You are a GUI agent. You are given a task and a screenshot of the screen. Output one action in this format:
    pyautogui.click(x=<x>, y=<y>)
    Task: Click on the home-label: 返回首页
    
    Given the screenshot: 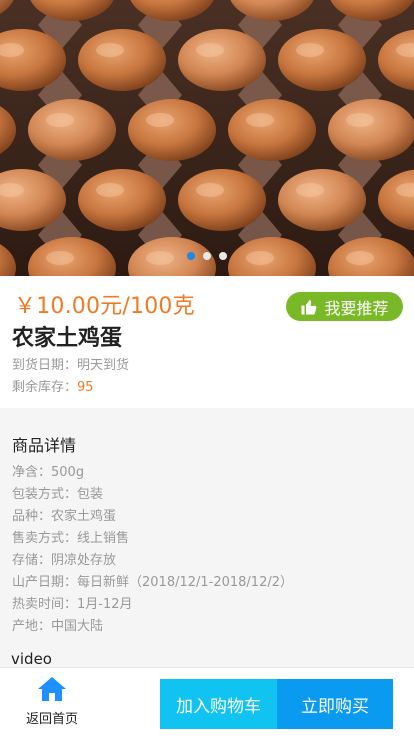 What is the action you would take?
    pyautogui.click(x=51, y=719)
    